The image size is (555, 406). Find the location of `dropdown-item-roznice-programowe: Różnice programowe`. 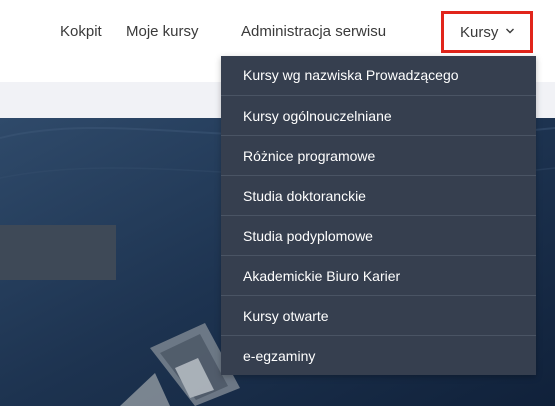

dropdown-item-roznice-programowe: Różnice programowe is located at coordinates (378, 155).